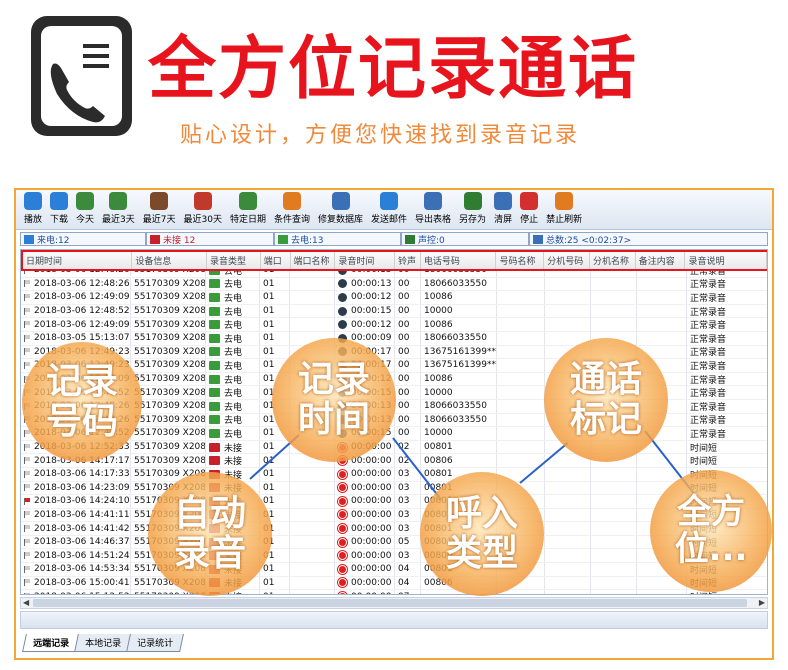  What do you see at coordinates (662, 284) in the screenshot?
I see `cell-remark` at bounding box center [662, 284].